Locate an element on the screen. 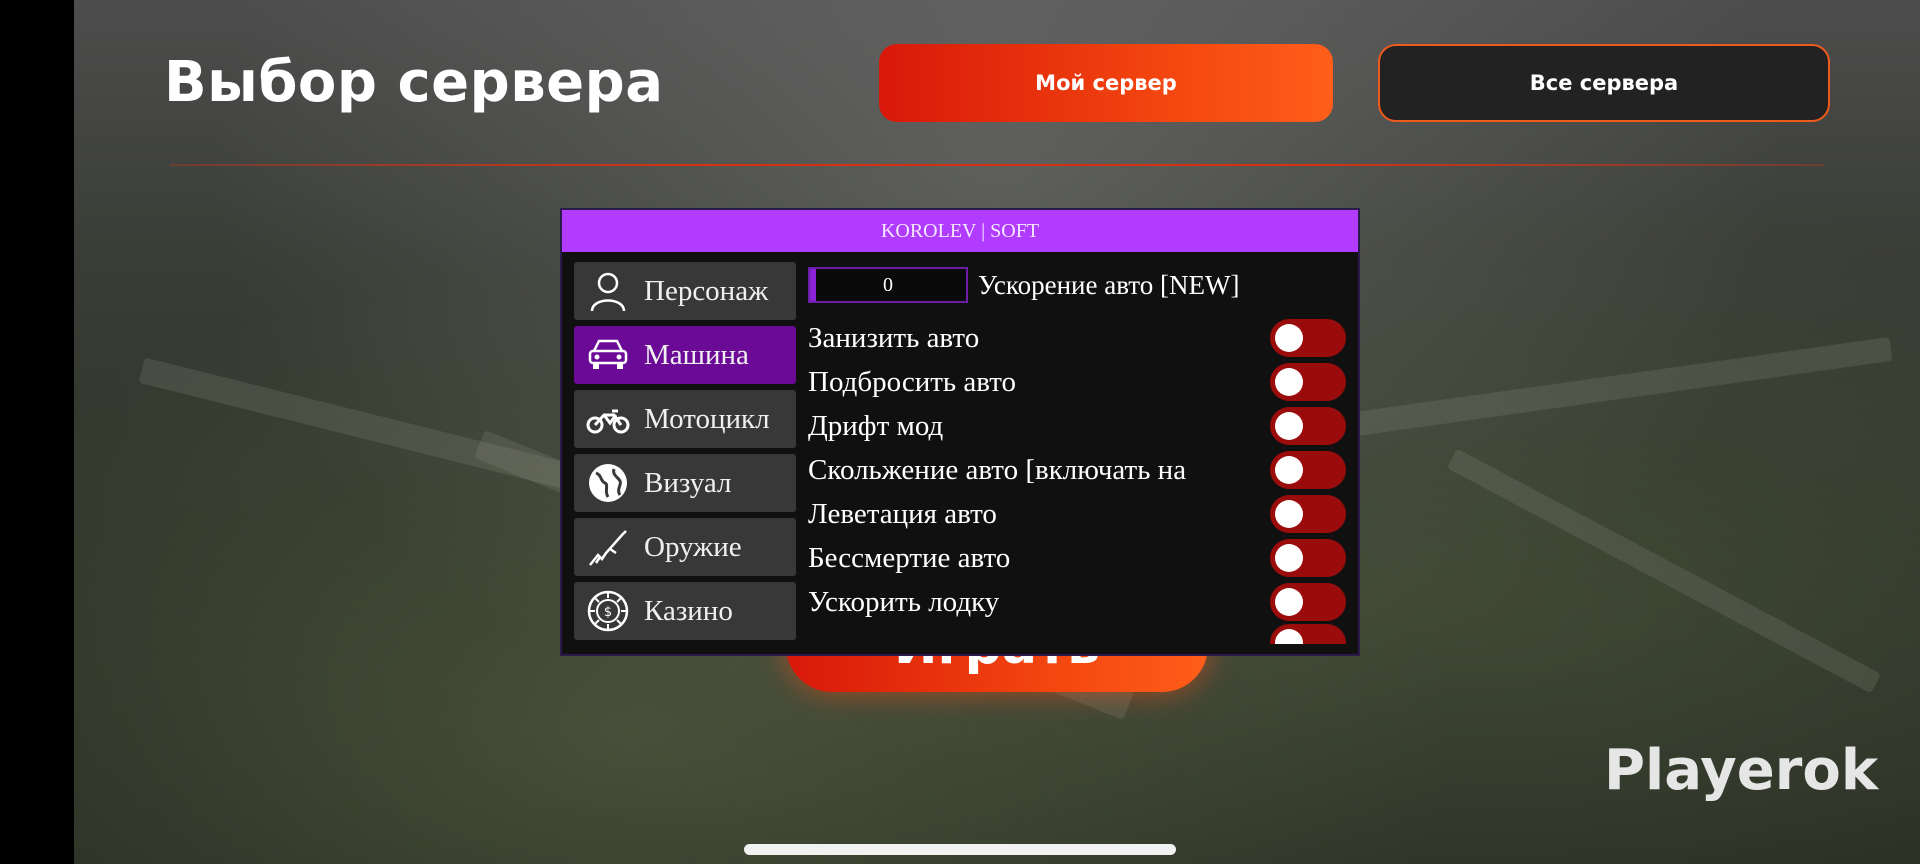 This screenshot has height=864, width=1920. slider-value: 0 is located at coordinates (888, 284).